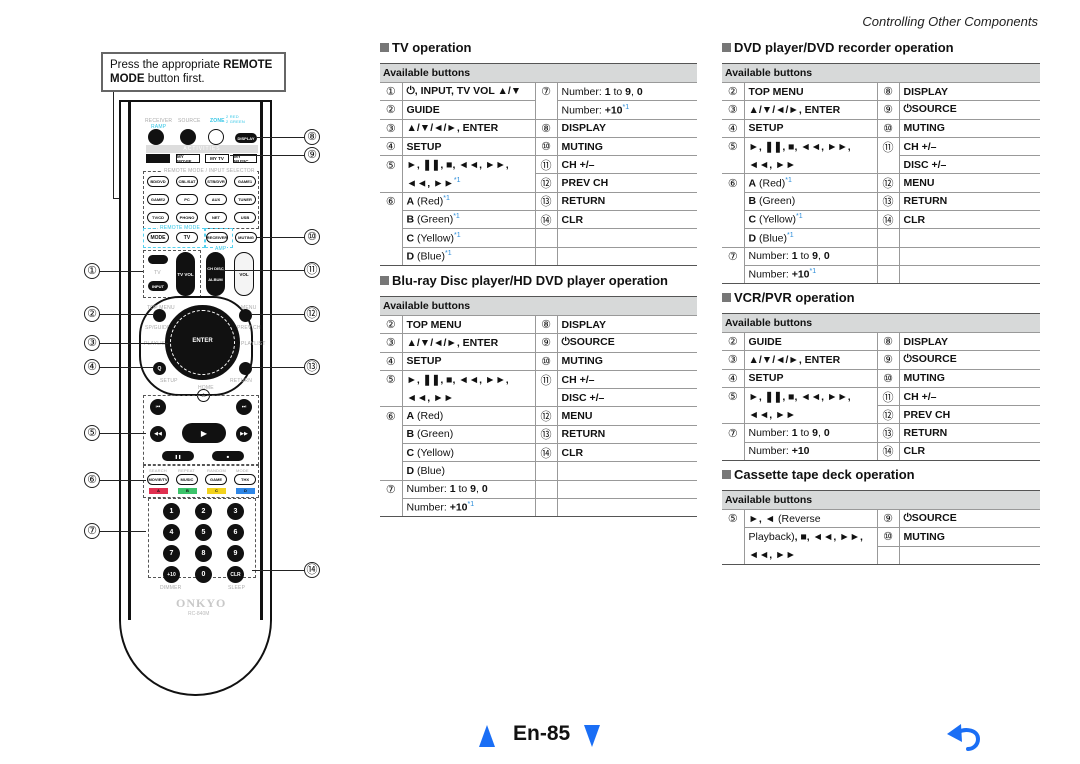 This screenshot has width=1080, height=764. I want to click on button-cell: A (Red)*1, so click(469, 202).